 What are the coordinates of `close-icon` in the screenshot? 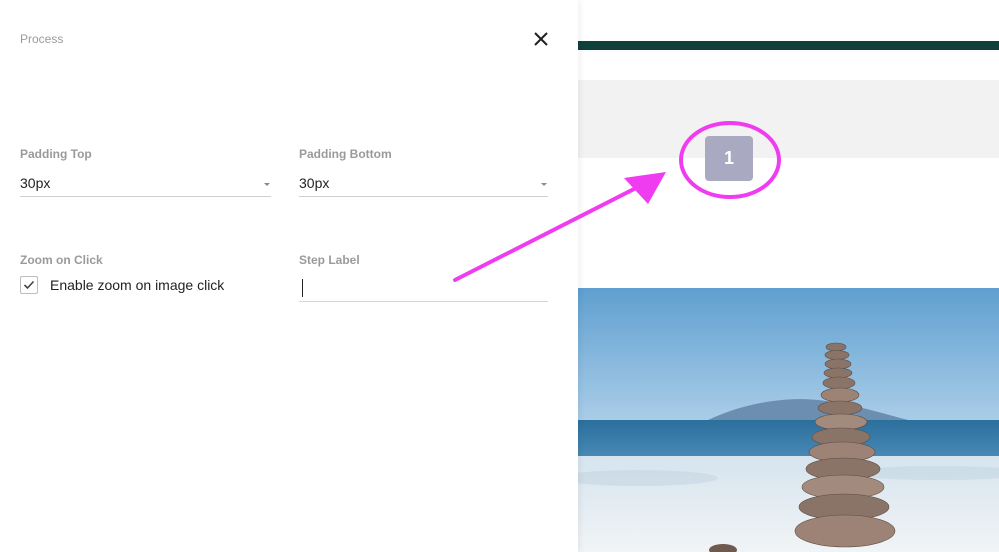 It's located at (541, 39).